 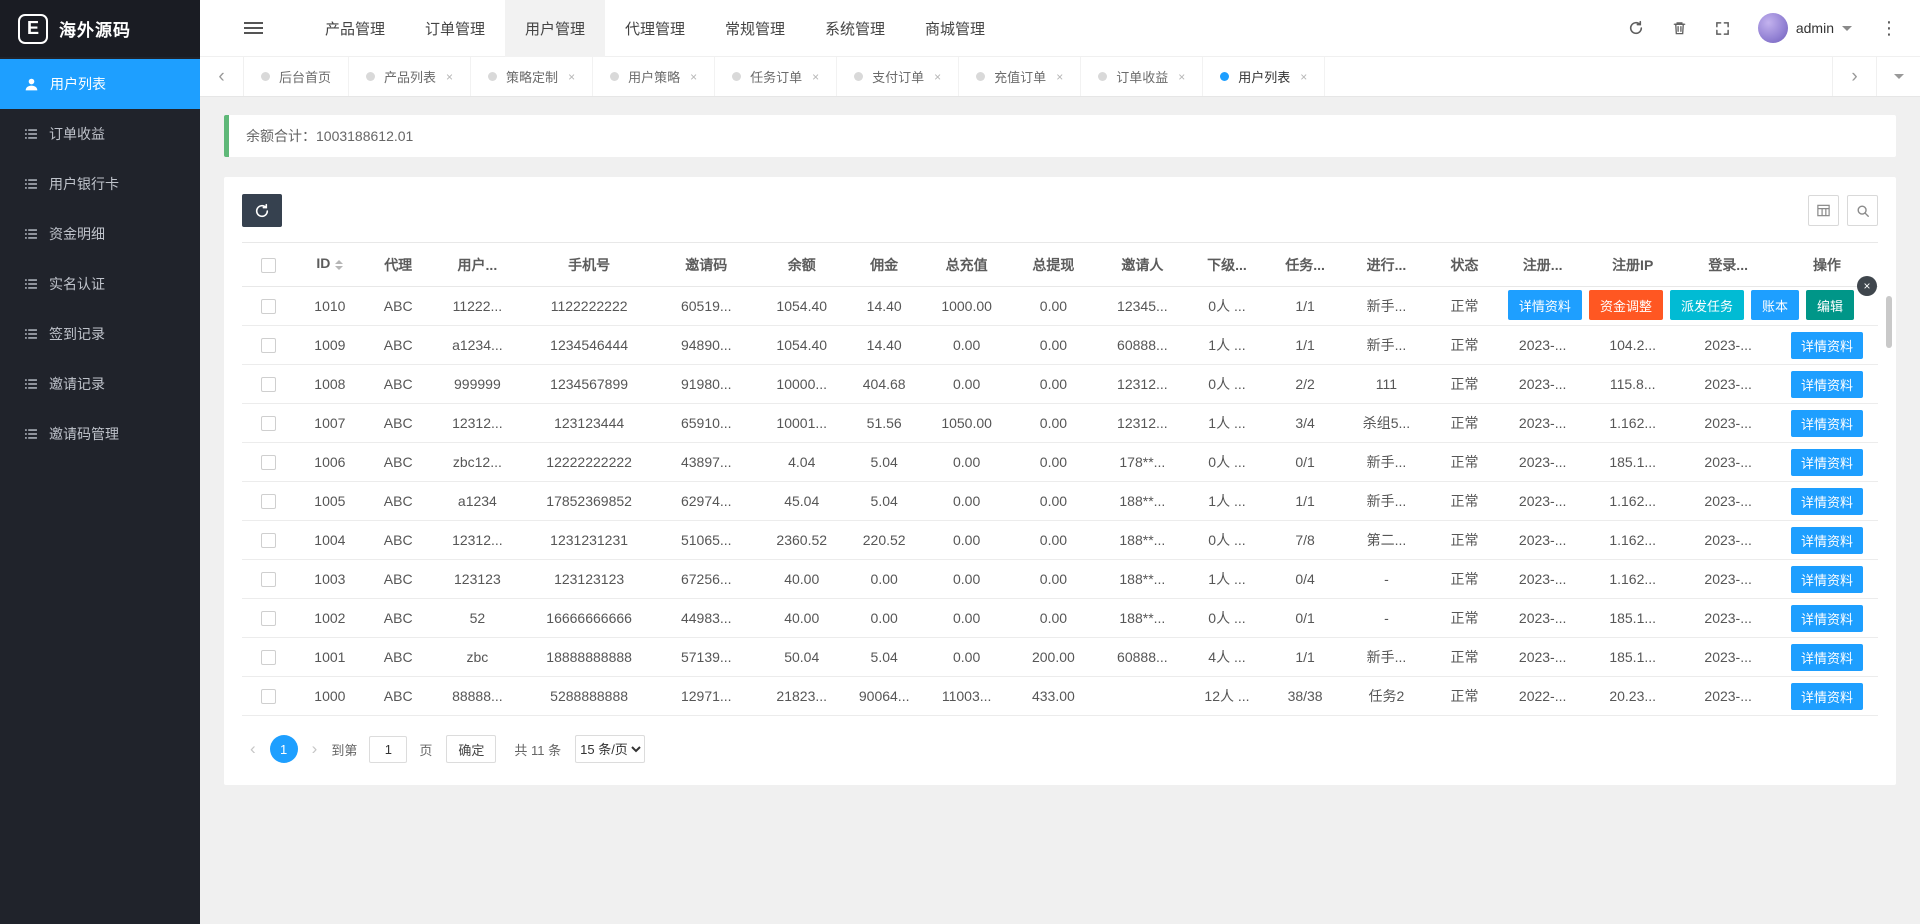 I want to click on column-header: ID, so click(x=330, y=264).